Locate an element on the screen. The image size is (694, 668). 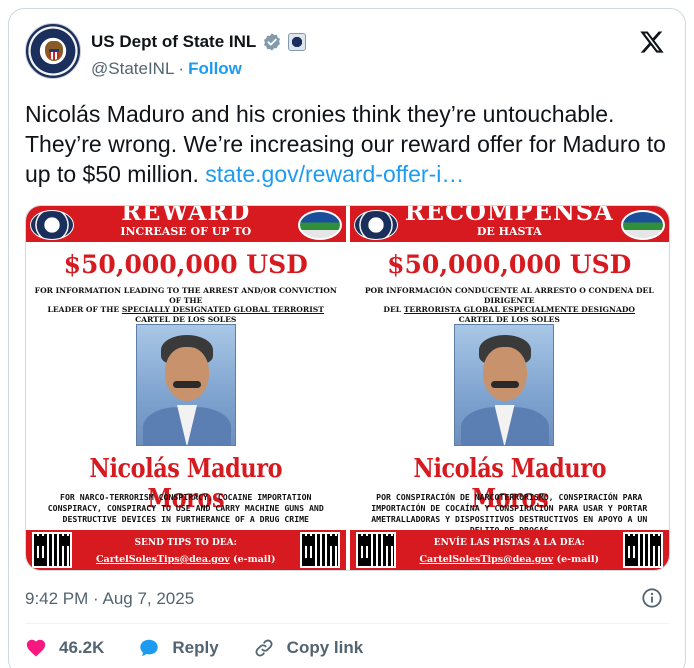
handle-row: @StateINL · Follow is located at coordinates (166, 69).